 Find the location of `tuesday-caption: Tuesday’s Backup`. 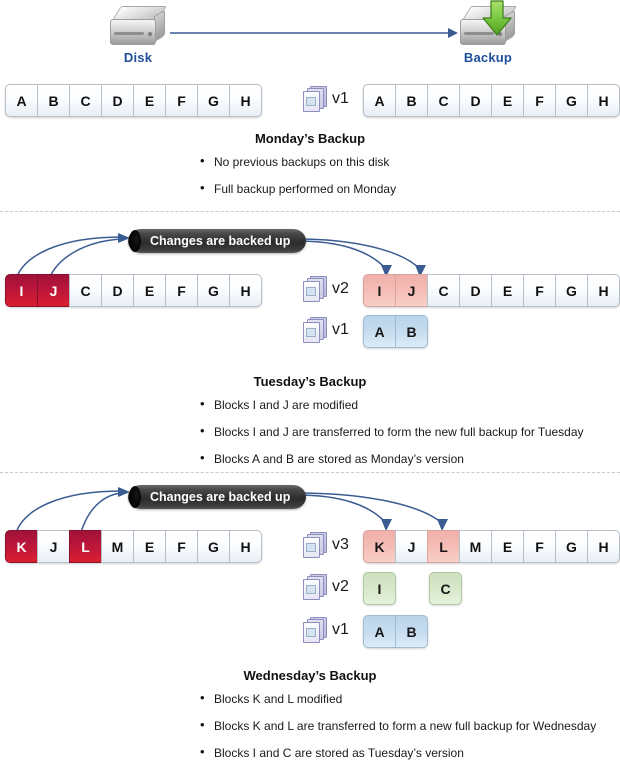

tuesday-caption: Tuesday’s Backup is located at coordinates (310, 381).